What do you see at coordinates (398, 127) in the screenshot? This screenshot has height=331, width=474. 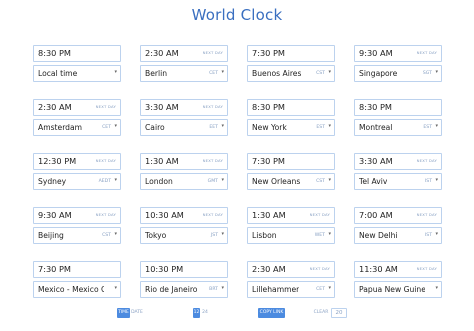 I see `city-select: Montreal EST ▾` at bounding box center [398, 127].